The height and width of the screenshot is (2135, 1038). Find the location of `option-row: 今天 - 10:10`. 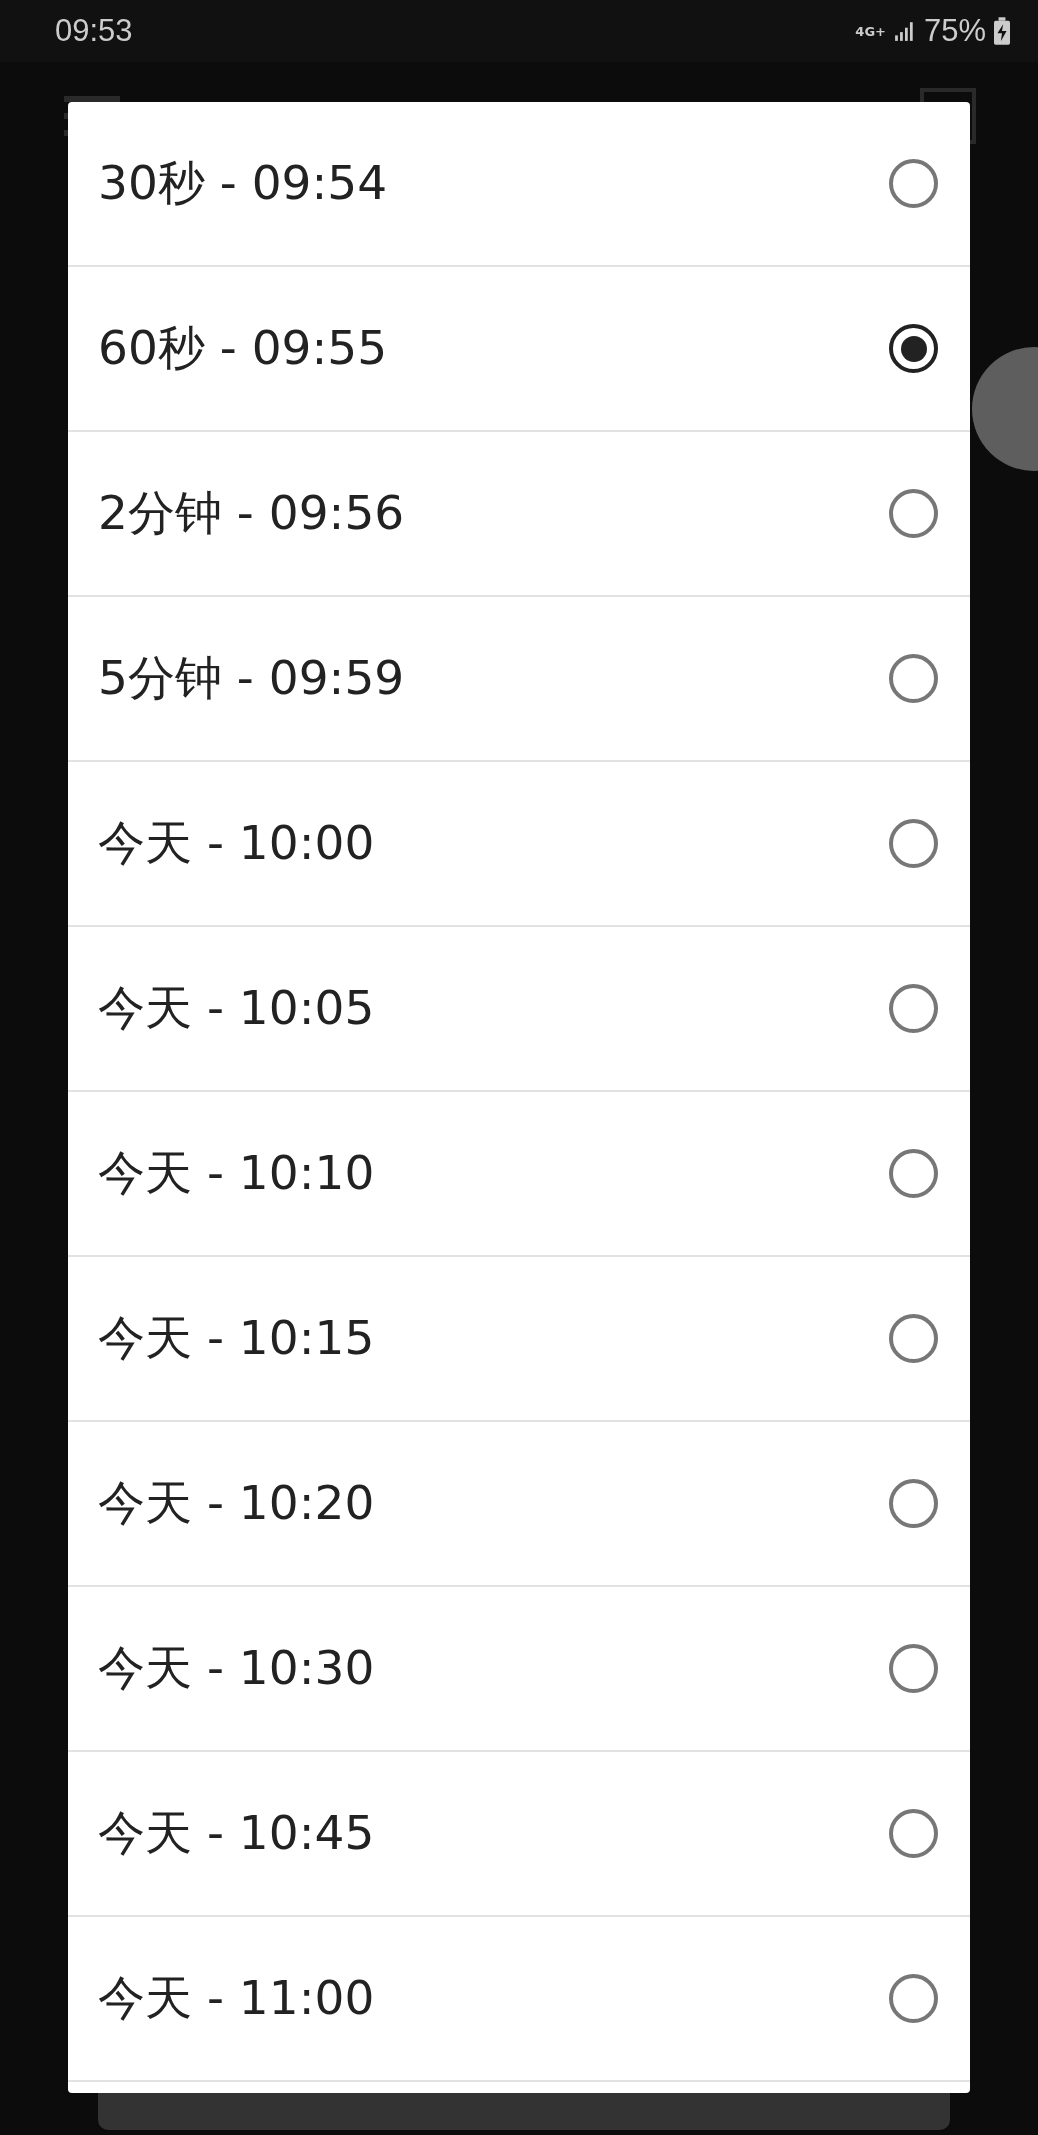

option-row: 今天 - 10:10 is located at coordinates (519, 1174).